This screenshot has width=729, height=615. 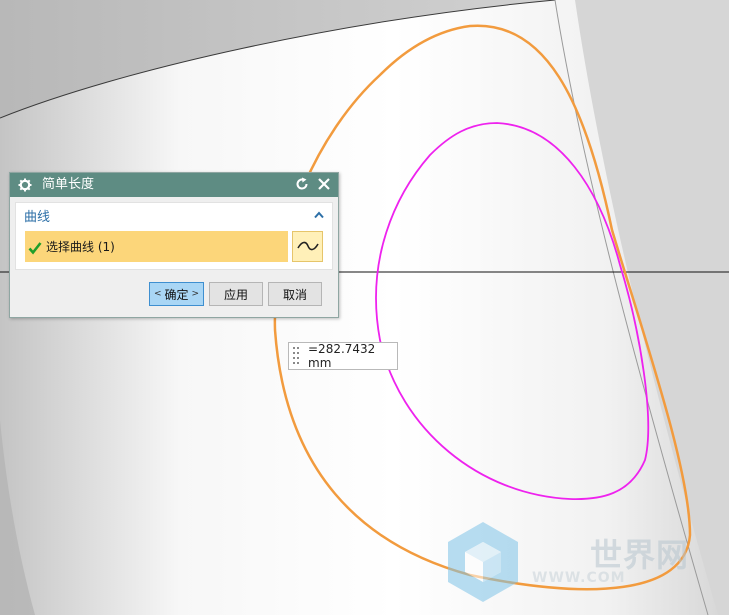 What do you see at coordinates (37, 217) in the screenshot?
I see `curve-group-title: 曲线` at bounding box center [37, 217].